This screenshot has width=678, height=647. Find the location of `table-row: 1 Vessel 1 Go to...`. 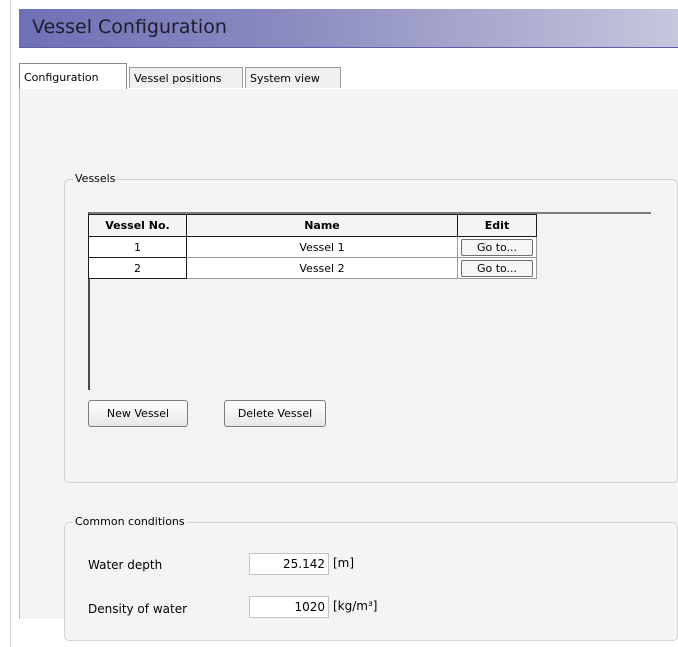

table-row: 1 Vessel 1 Go to... is located at coordinates (312, 247).